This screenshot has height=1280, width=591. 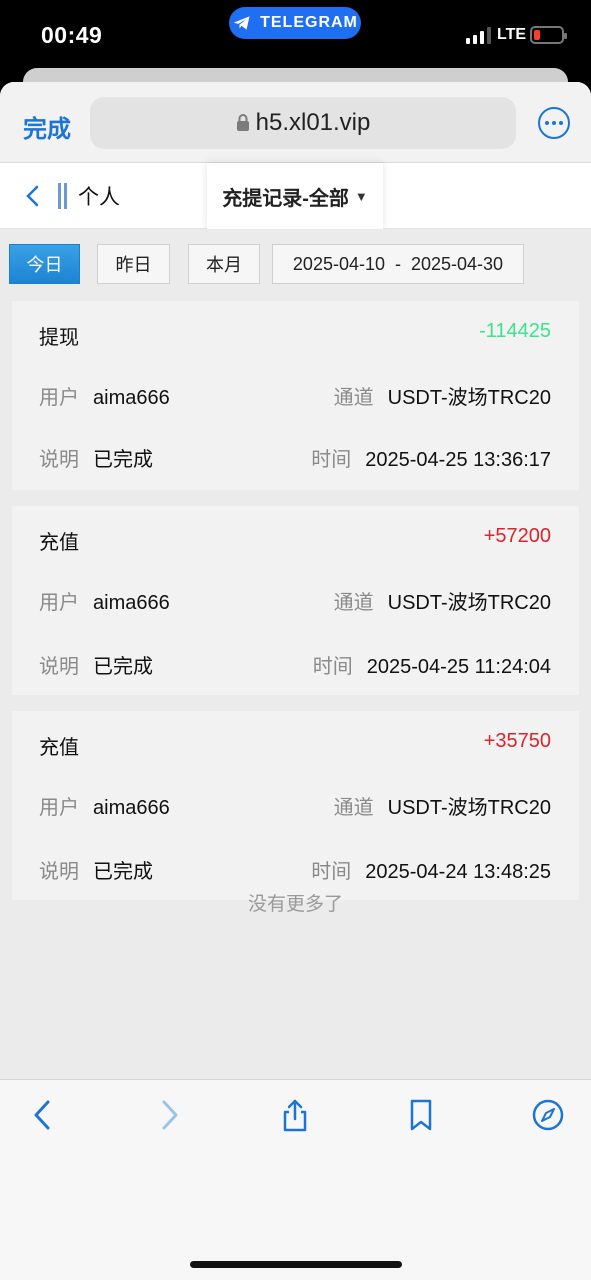 What do you see at coordinates (295, 1115) in the screenshot?
I see `share-icon` at bounding box center [295, 1115].